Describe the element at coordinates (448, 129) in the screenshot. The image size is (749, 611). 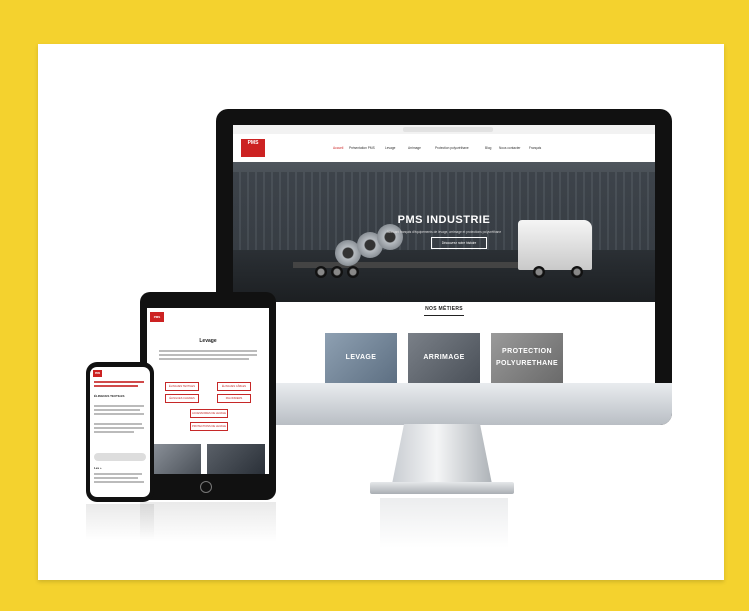
I see `address-bar` at that location.